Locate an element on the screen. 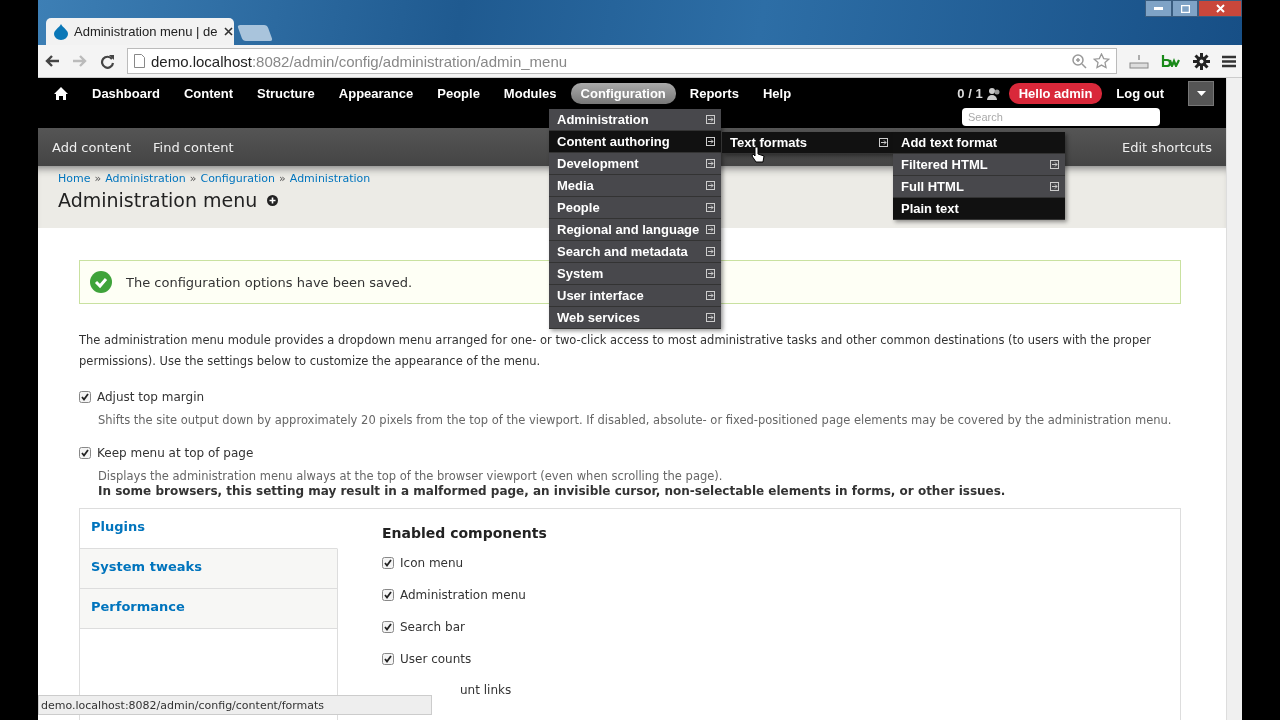  dropdown-menu-item: Text formats is located at coordinates (808, 143).